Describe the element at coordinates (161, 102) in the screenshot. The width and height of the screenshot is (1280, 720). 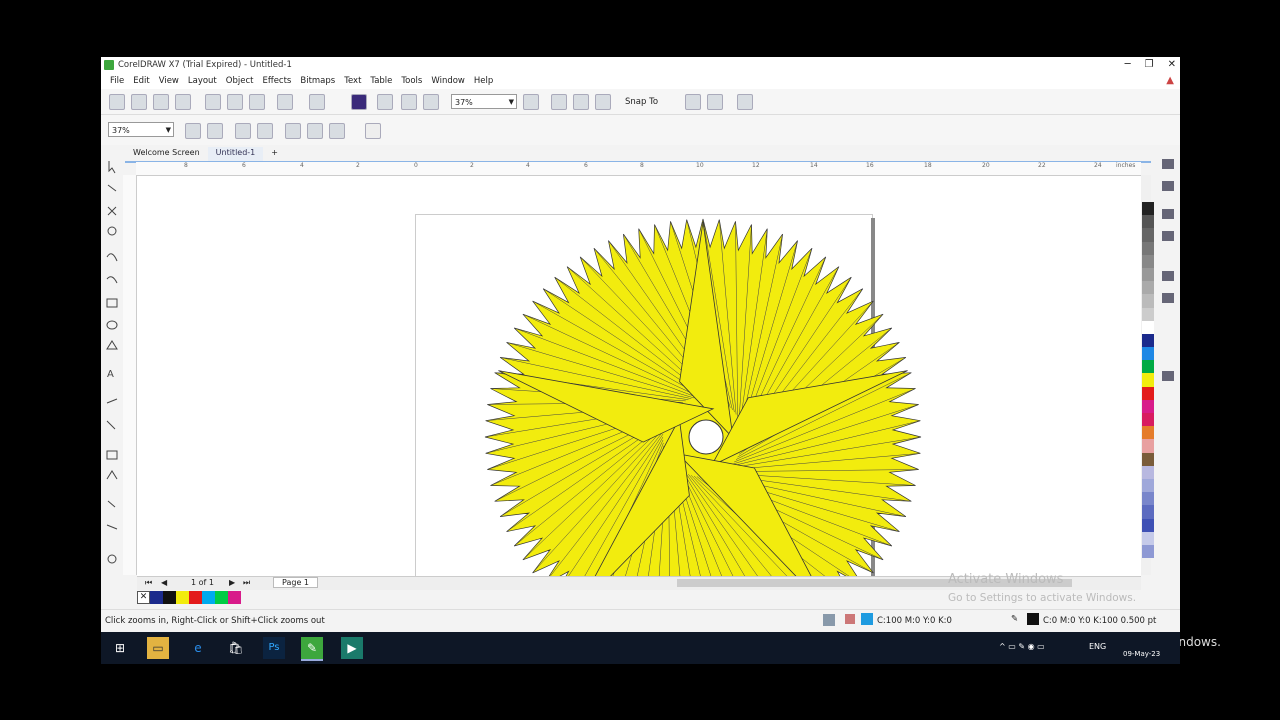
I see `save-button` at that location.